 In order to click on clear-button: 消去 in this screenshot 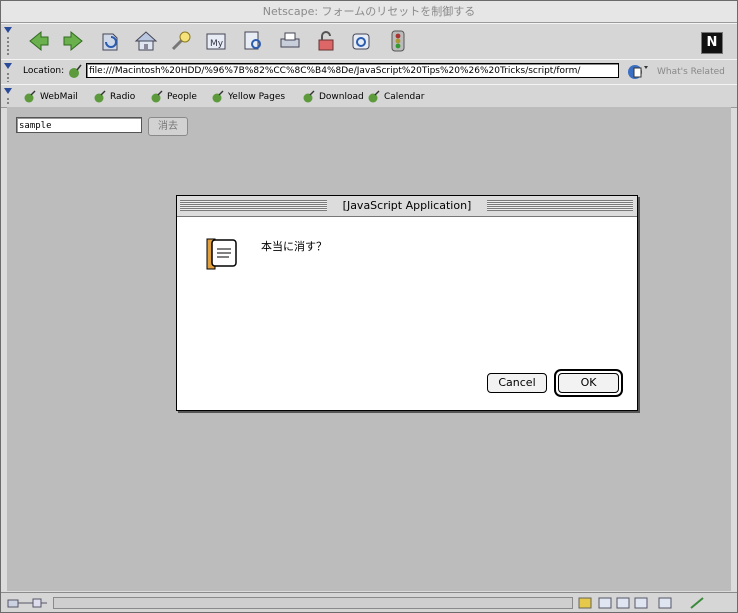, I will do `click(168, 126)`.